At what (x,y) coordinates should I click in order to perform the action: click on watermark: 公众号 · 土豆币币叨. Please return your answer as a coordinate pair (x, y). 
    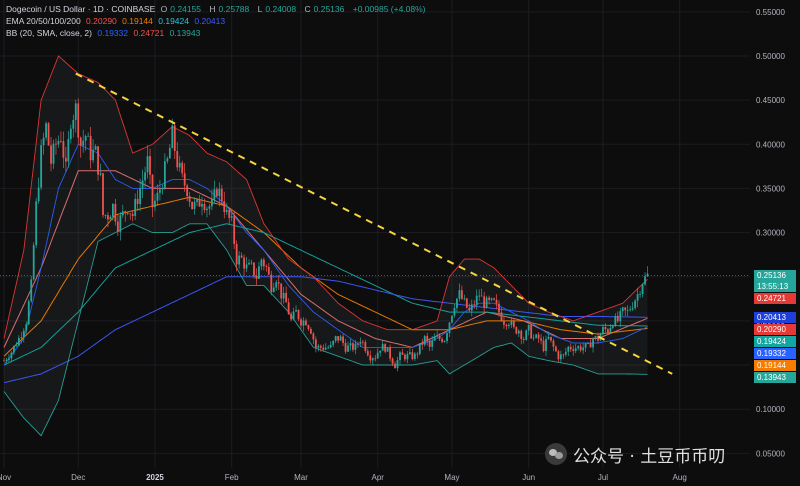
    Looking at the image, I should click on (635, 454).